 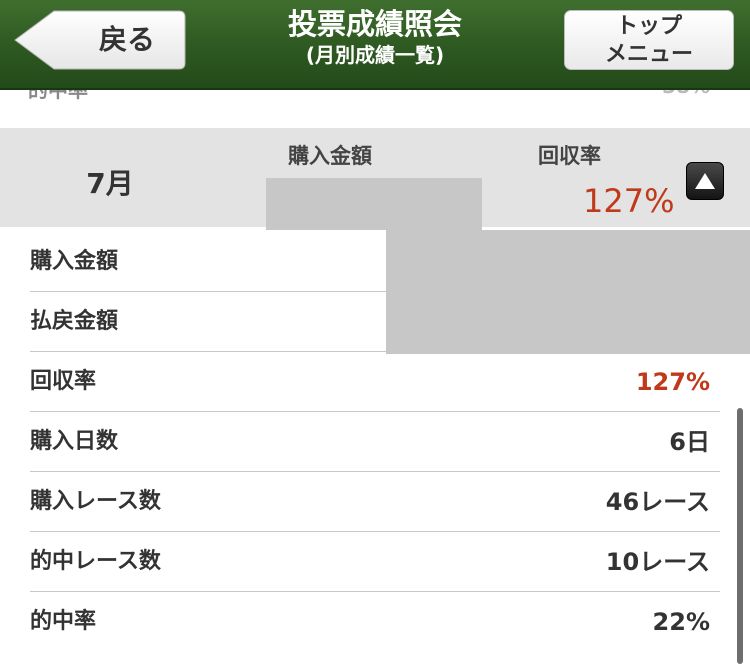 What do you see at coordinates (74, 261) in the screenshot?
I see `row-label: 購入金額` at bounding box center [74, 261].